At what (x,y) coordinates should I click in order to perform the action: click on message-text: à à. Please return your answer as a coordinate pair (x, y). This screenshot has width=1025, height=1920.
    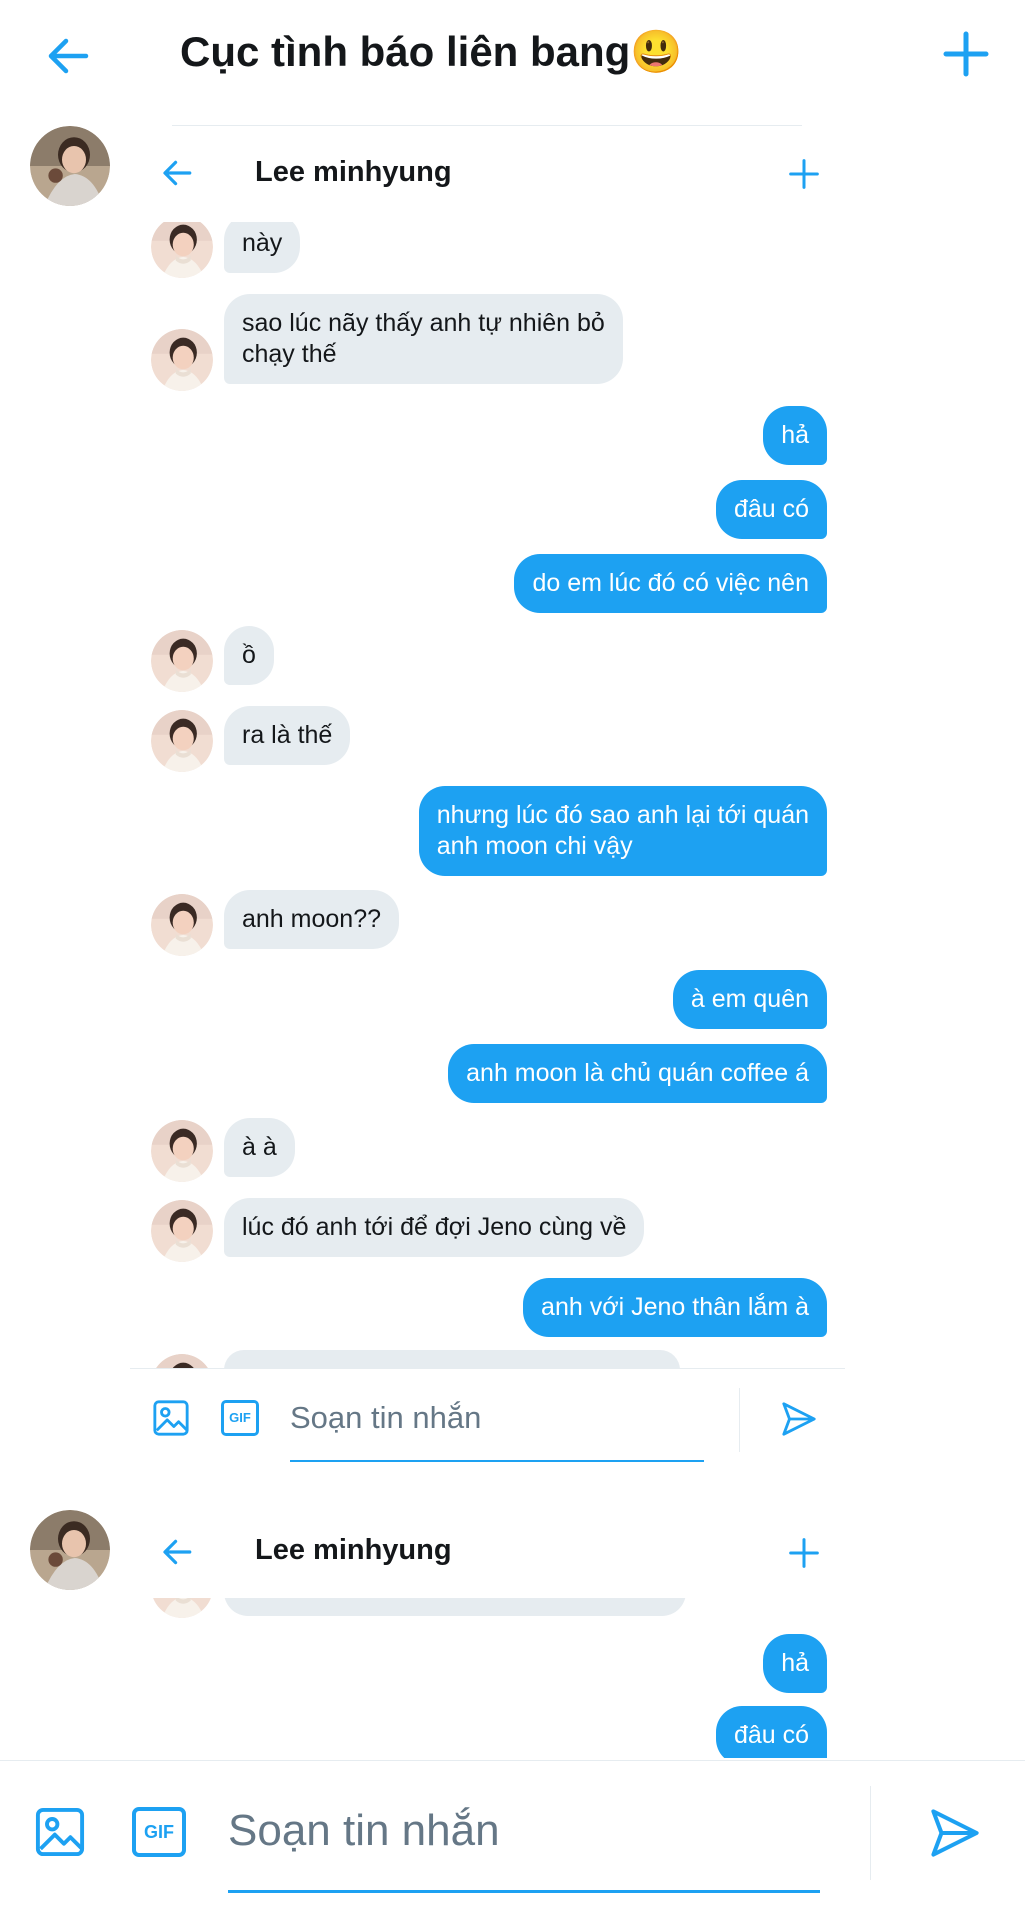
    Looking at the image, I should click on (259, 1147).